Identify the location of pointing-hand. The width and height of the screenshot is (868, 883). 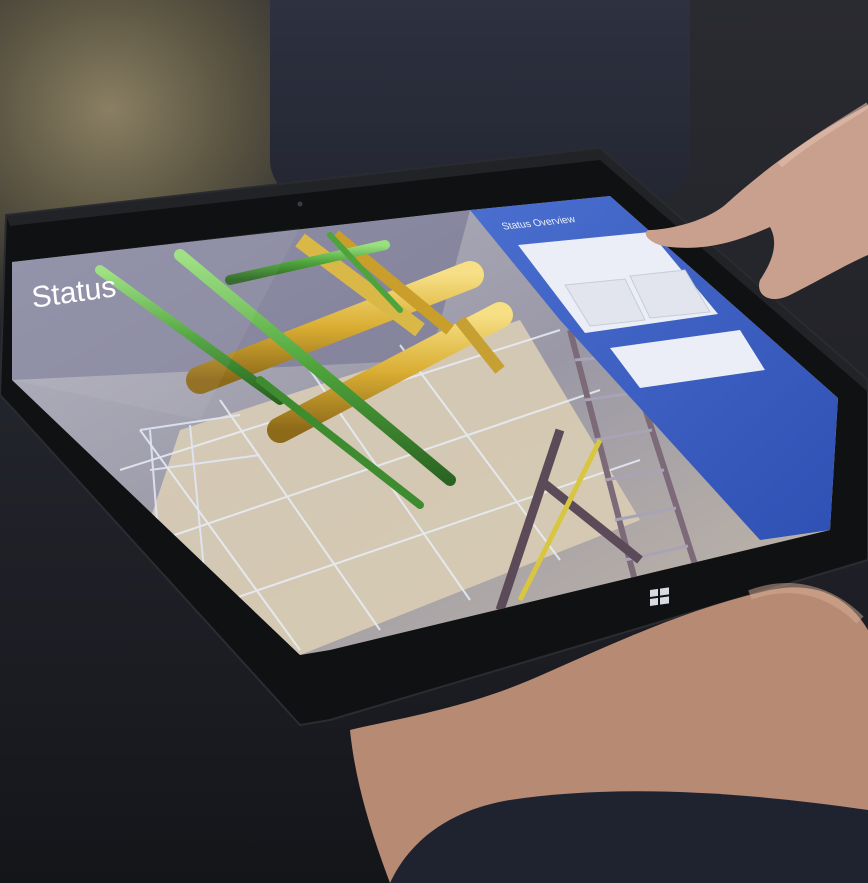
(756, 201).